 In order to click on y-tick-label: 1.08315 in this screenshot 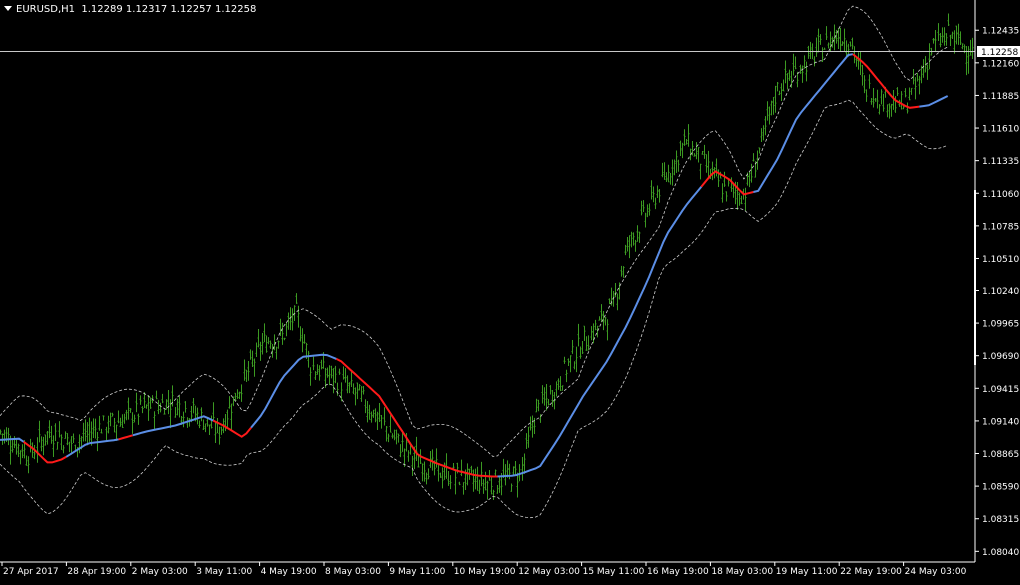, I will do `click(1000, 520)`.